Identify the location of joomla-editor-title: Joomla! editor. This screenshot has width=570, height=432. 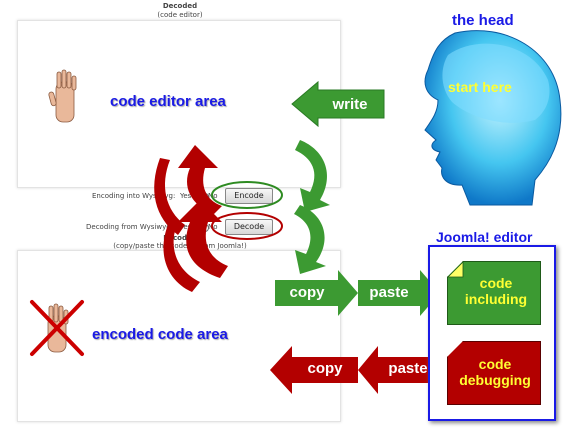
(484, 237).